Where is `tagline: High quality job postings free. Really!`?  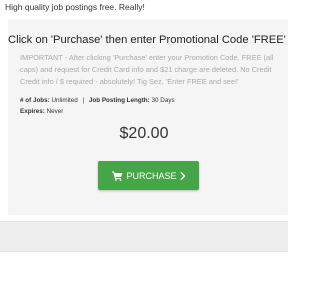 tagline: High quality job postings free. Really! is located at coordinates (75, 7).